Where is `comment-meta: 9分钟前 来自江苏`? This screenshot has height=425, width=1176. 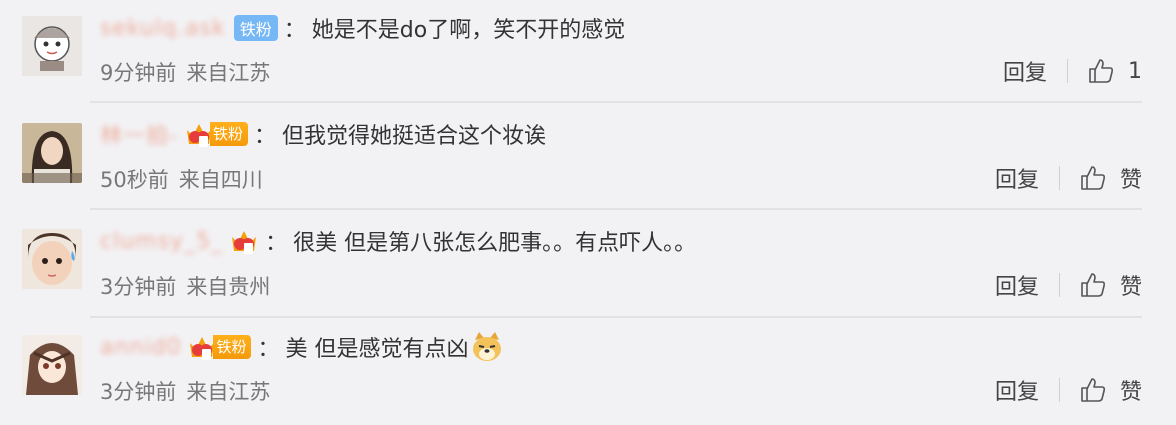
comment-meta: 9分钟前 来自江苏 is located at coordinates (185, 72).